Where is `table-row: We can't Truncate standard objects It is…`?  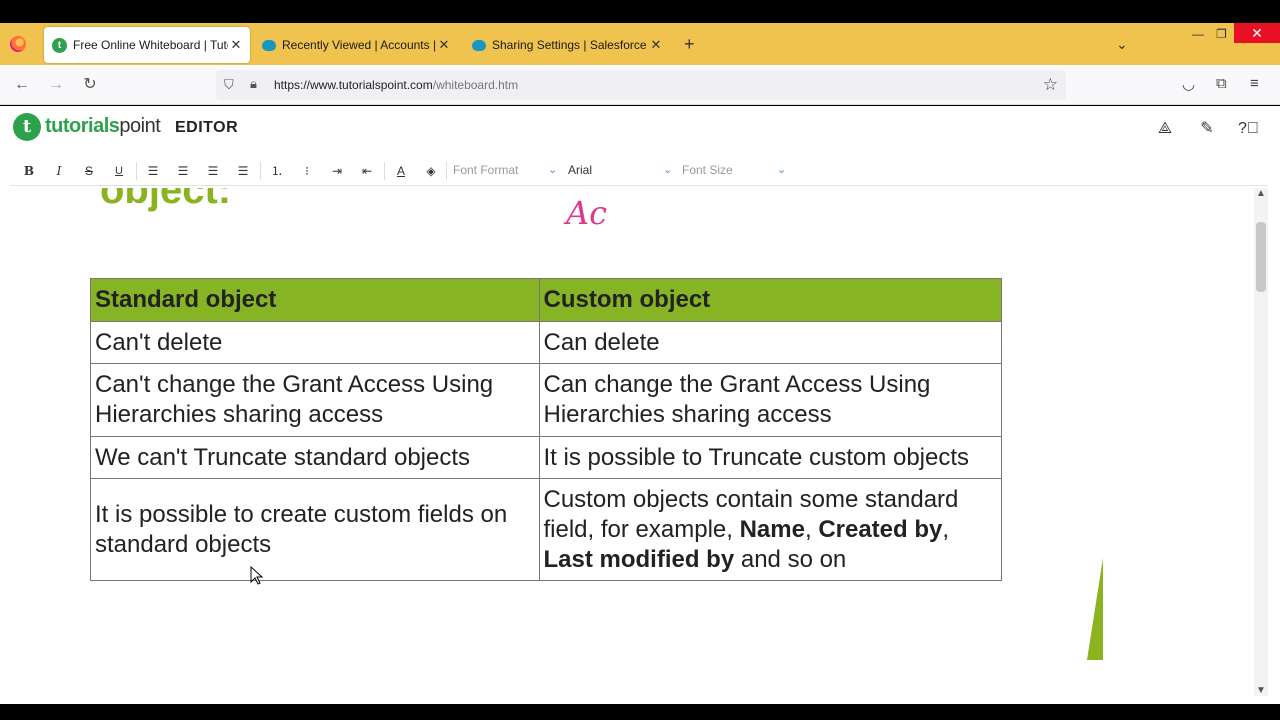
table-row: We can't Truncate standard objects It is… is located at coordinates (546, 457).